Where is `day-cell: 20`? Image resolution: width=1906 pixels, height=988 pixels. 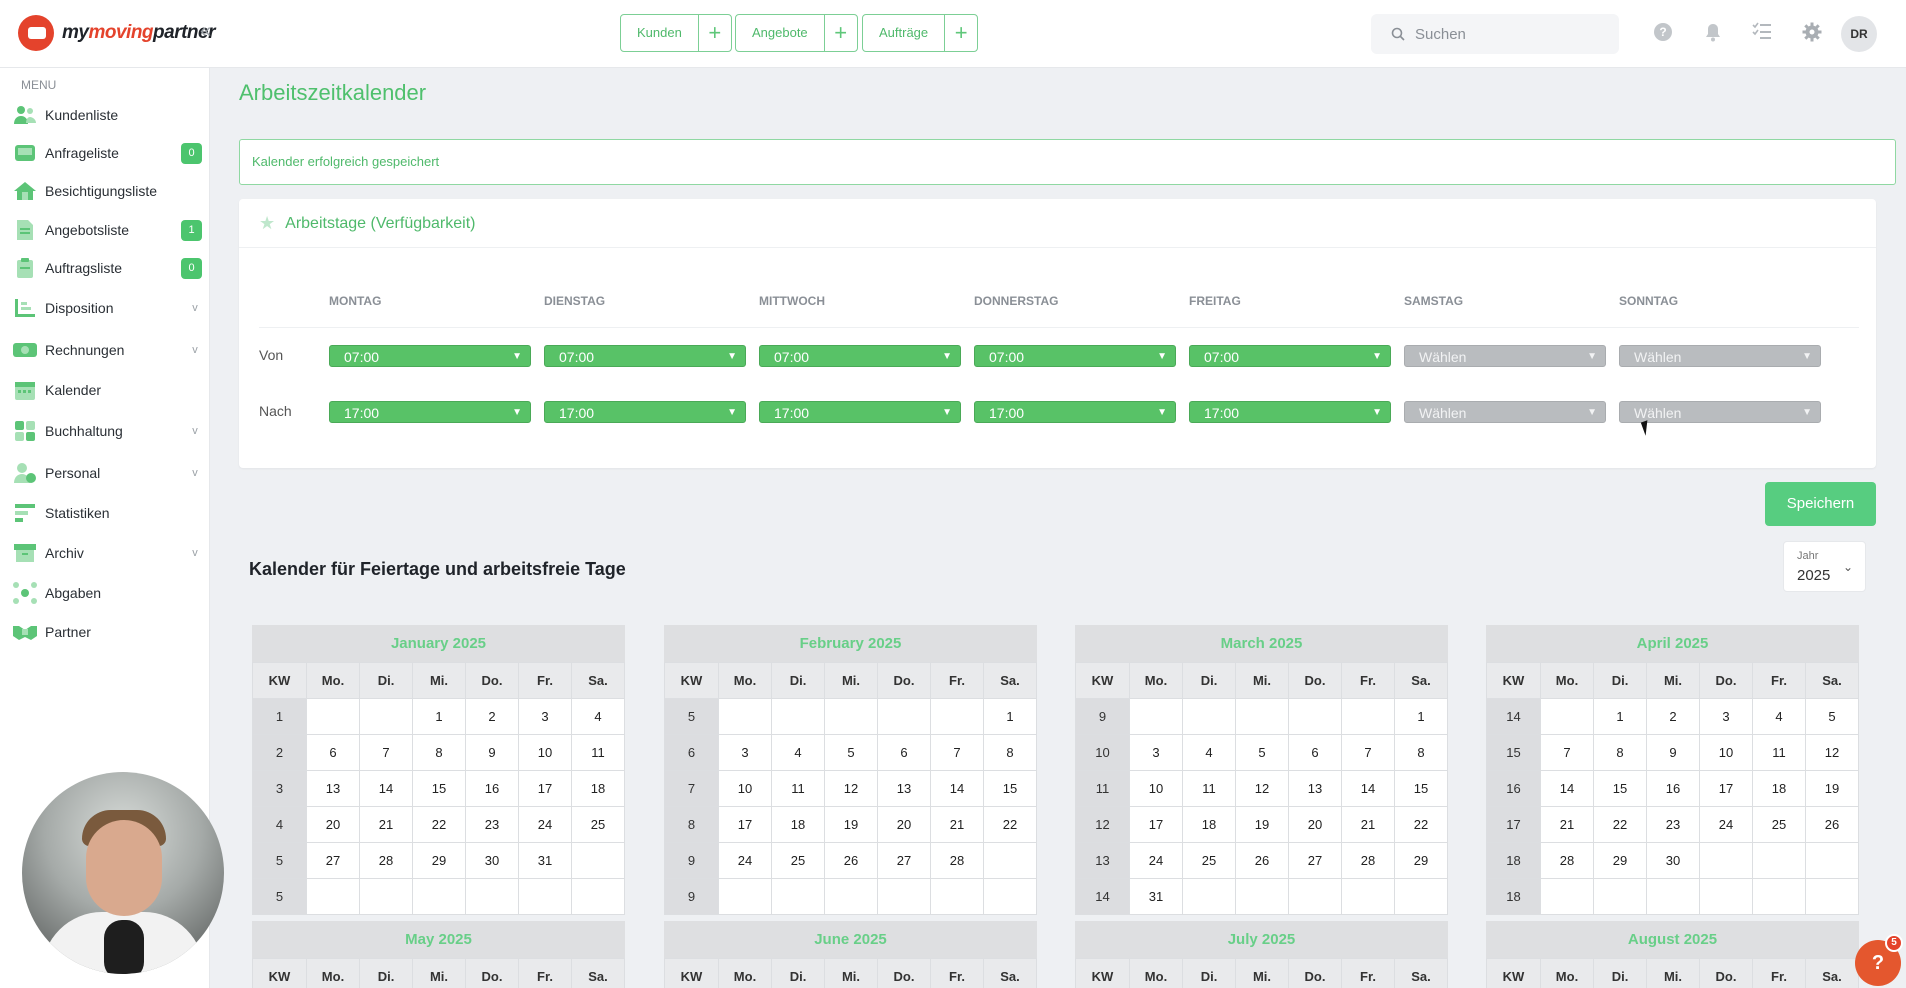 day-cell: 20 is located at coordinates (1315, 824).